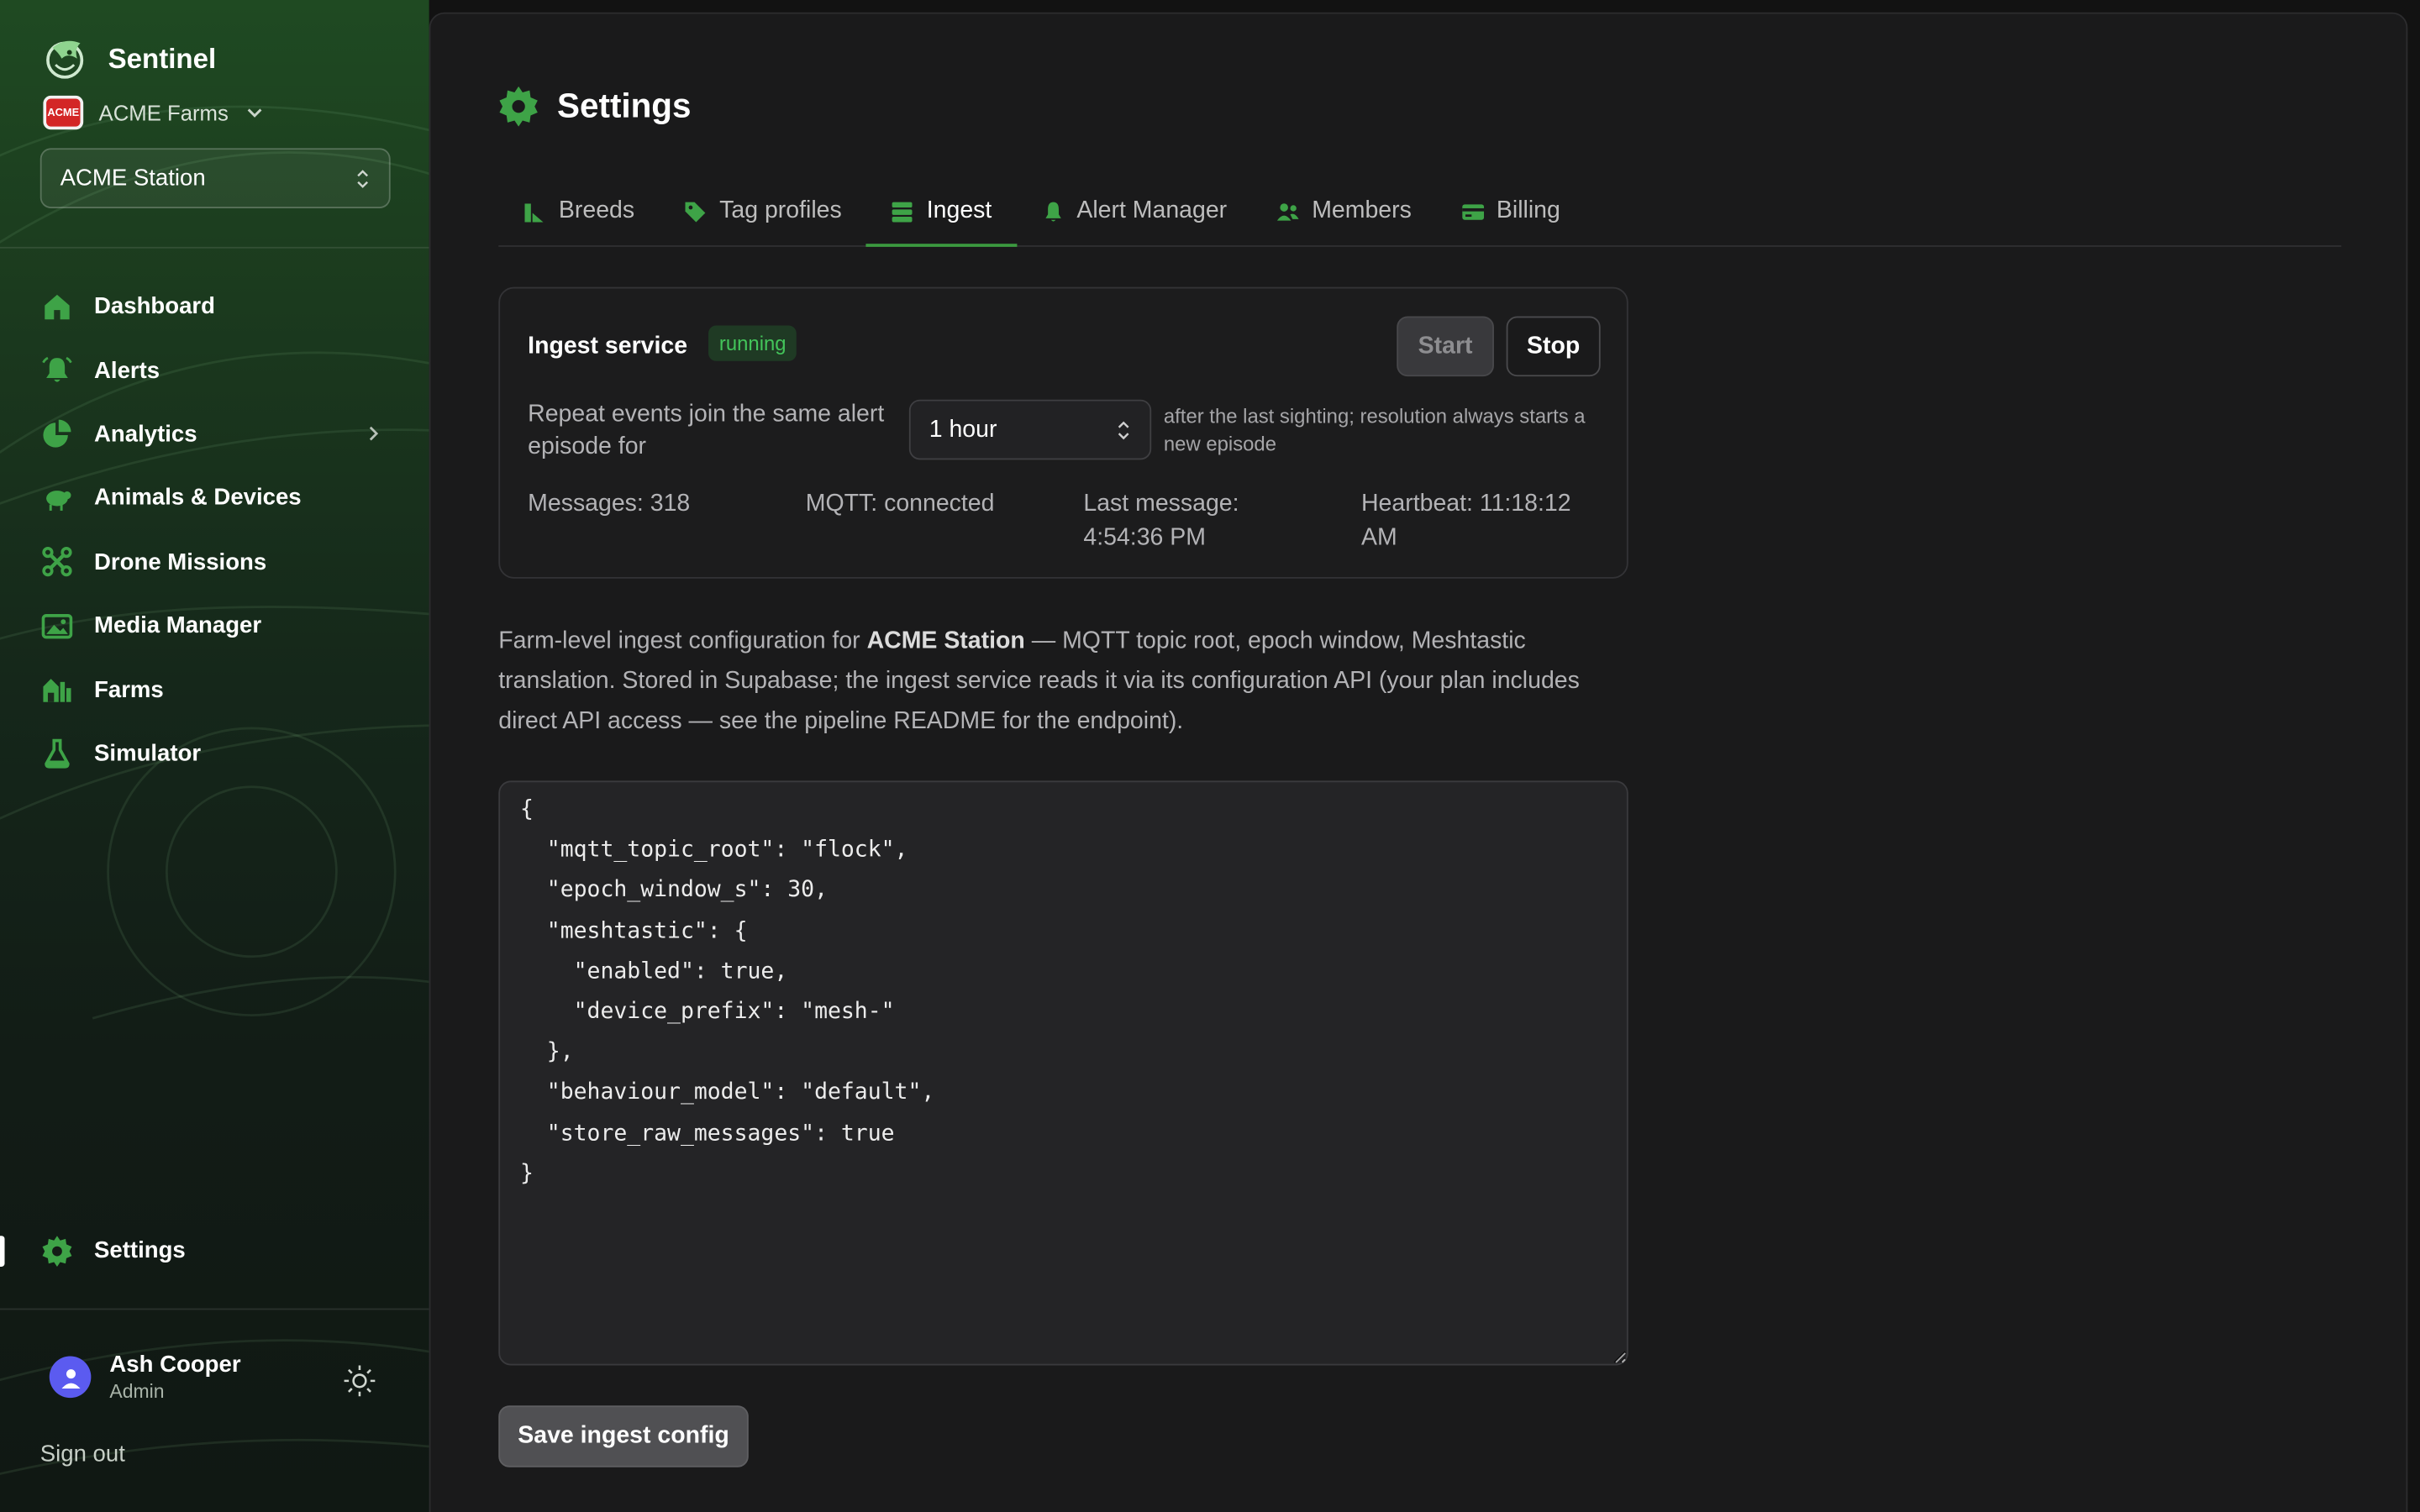  Describe the element at coordinates (945, 640) in the screenshot. I see `description-station: ACME Station` at that location.